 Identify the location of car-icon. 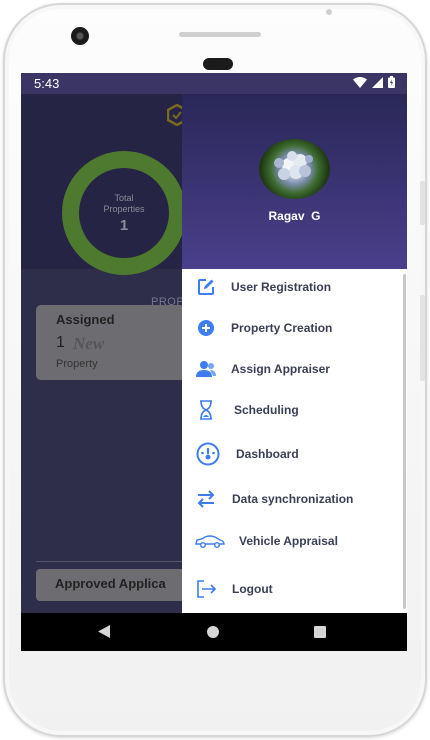
(210, 541).